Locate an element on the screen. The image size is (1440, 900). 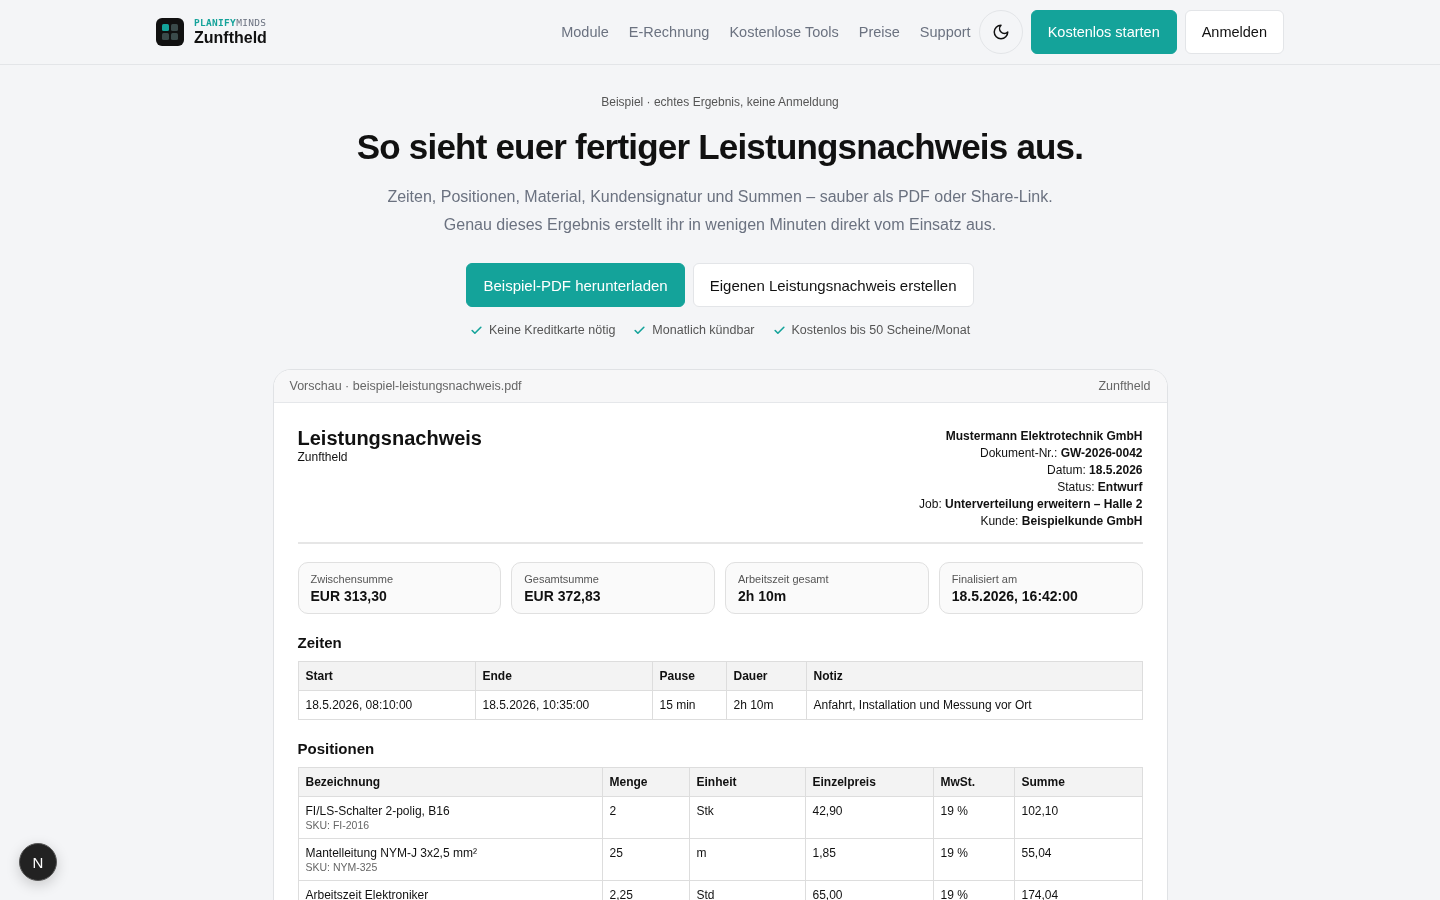
nav-link: Module is located at coordinates (585, 32).